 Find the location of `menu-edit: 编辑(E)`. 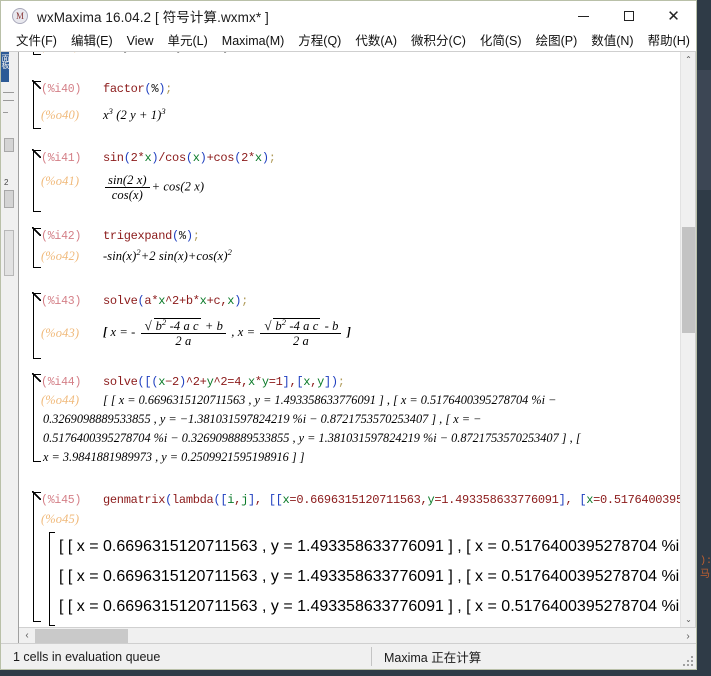

menu-edit: 编辑(E) is located at coordinates (92, 41).